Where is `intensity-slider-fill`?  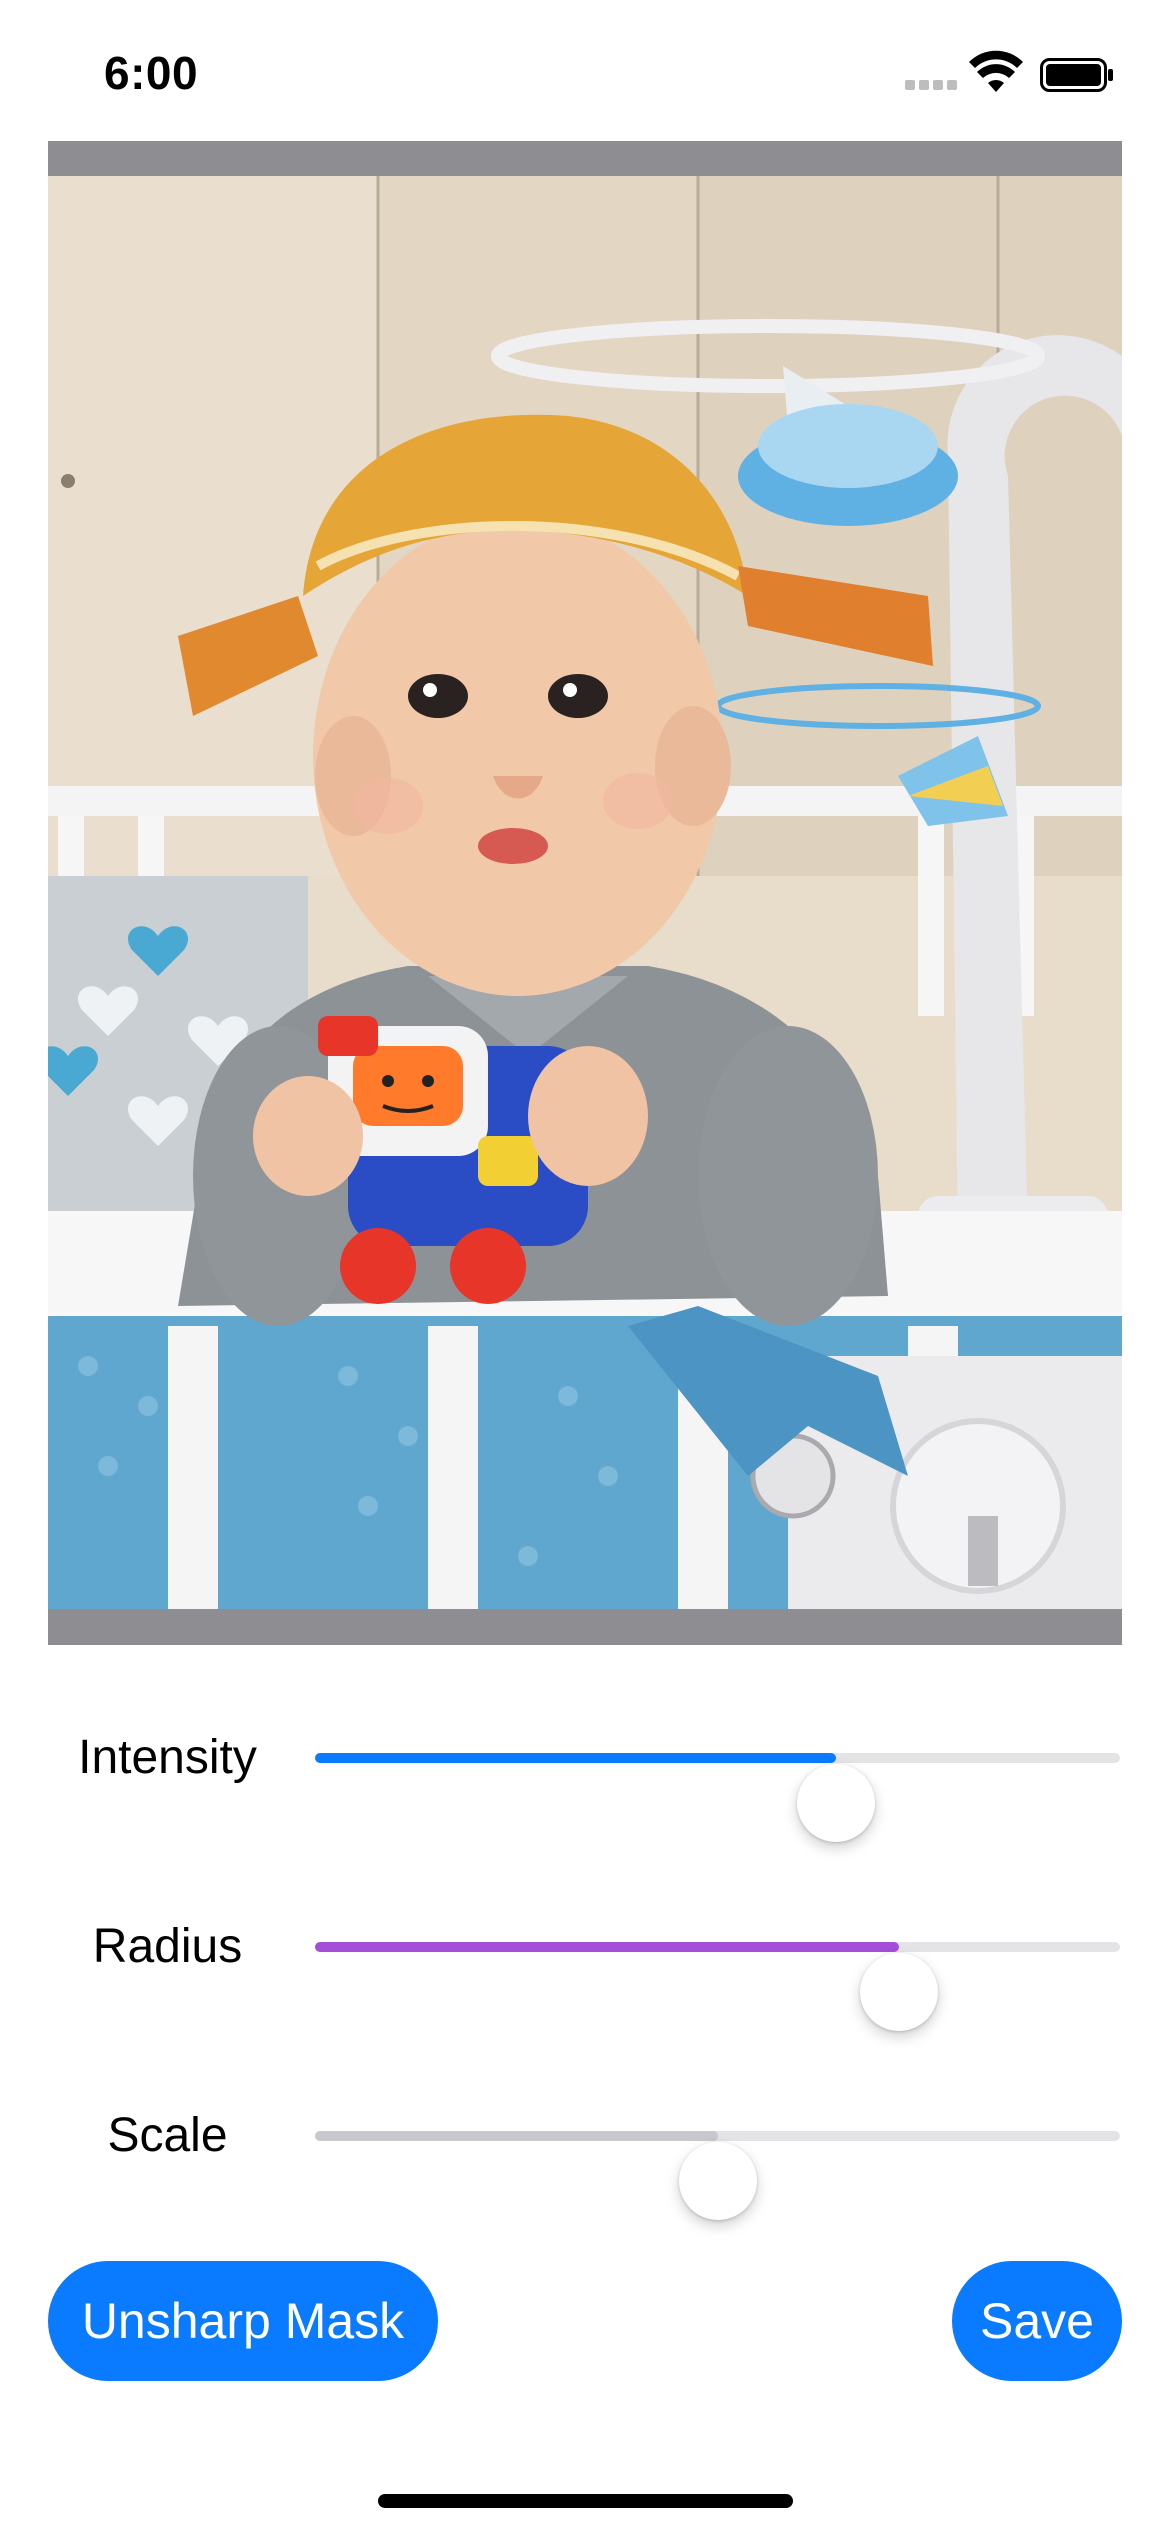
intensity-slider-fill is located at coordinates (575, 1758).